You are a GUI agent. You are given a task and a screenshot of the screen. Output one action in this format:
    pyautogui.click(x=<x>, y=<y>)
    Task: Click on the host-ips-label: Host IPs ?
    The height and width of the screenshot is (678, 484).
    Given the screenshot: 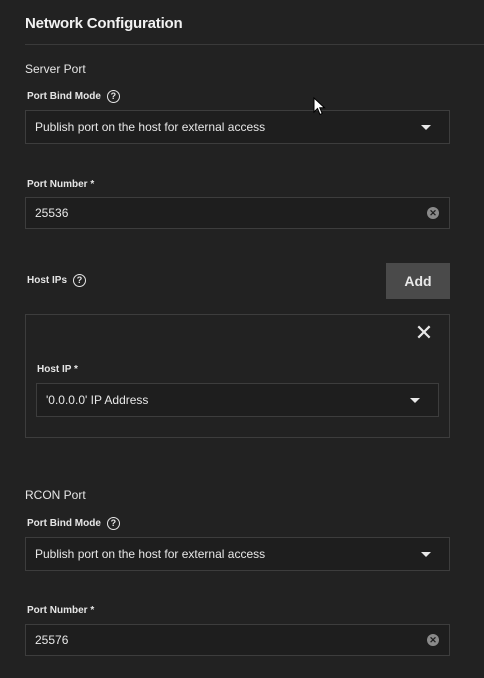 What is the action you would take?
    pyautogui.click(x=57, y=280)
    